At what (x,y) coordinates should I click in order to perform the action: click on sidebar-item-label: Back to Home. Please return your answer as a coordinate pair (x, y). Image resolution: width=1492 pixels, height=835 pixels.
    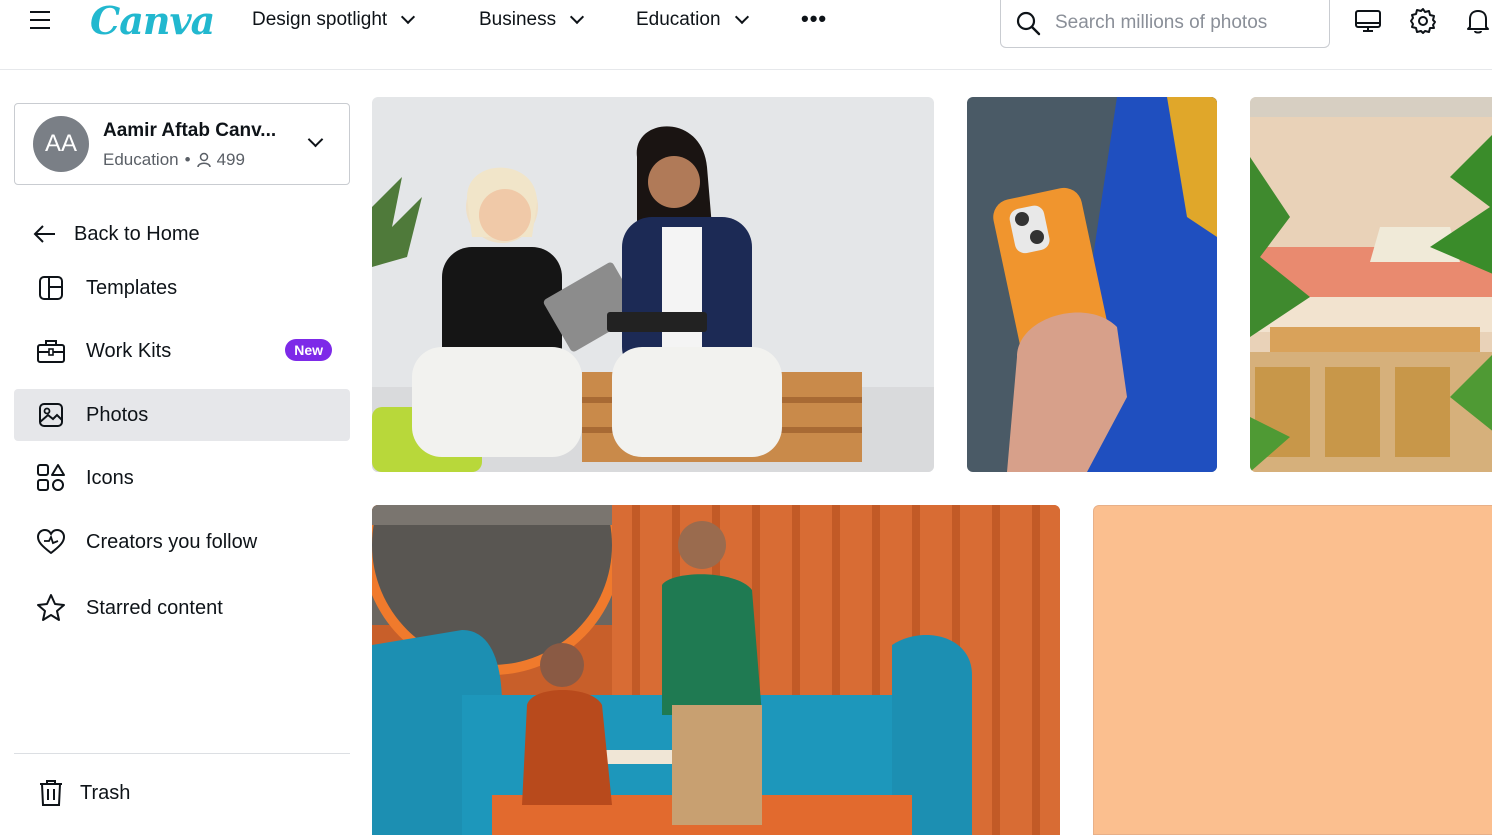
    Looking at the image, I should click on (137, 233).